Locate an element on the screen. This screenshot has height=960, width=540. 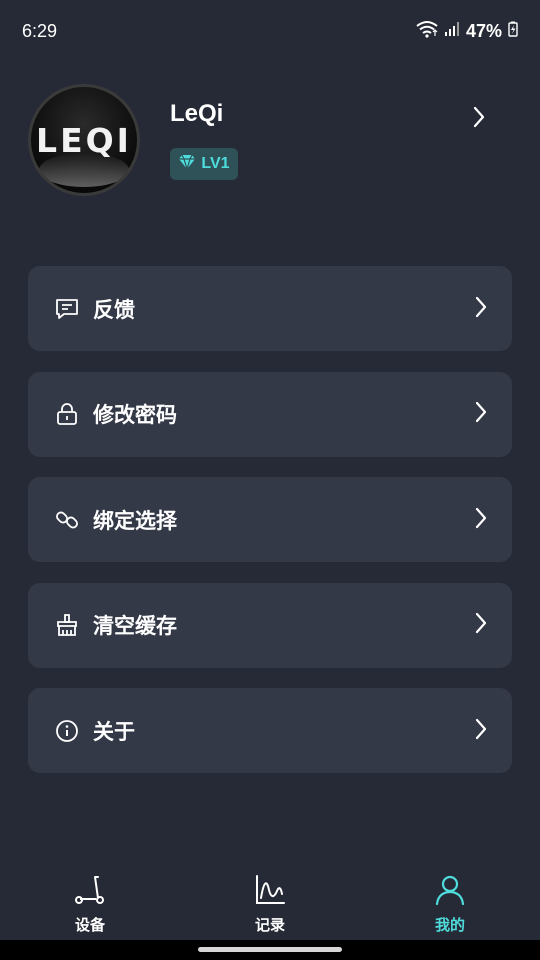
person-icon is located at coordinates (450, 892).